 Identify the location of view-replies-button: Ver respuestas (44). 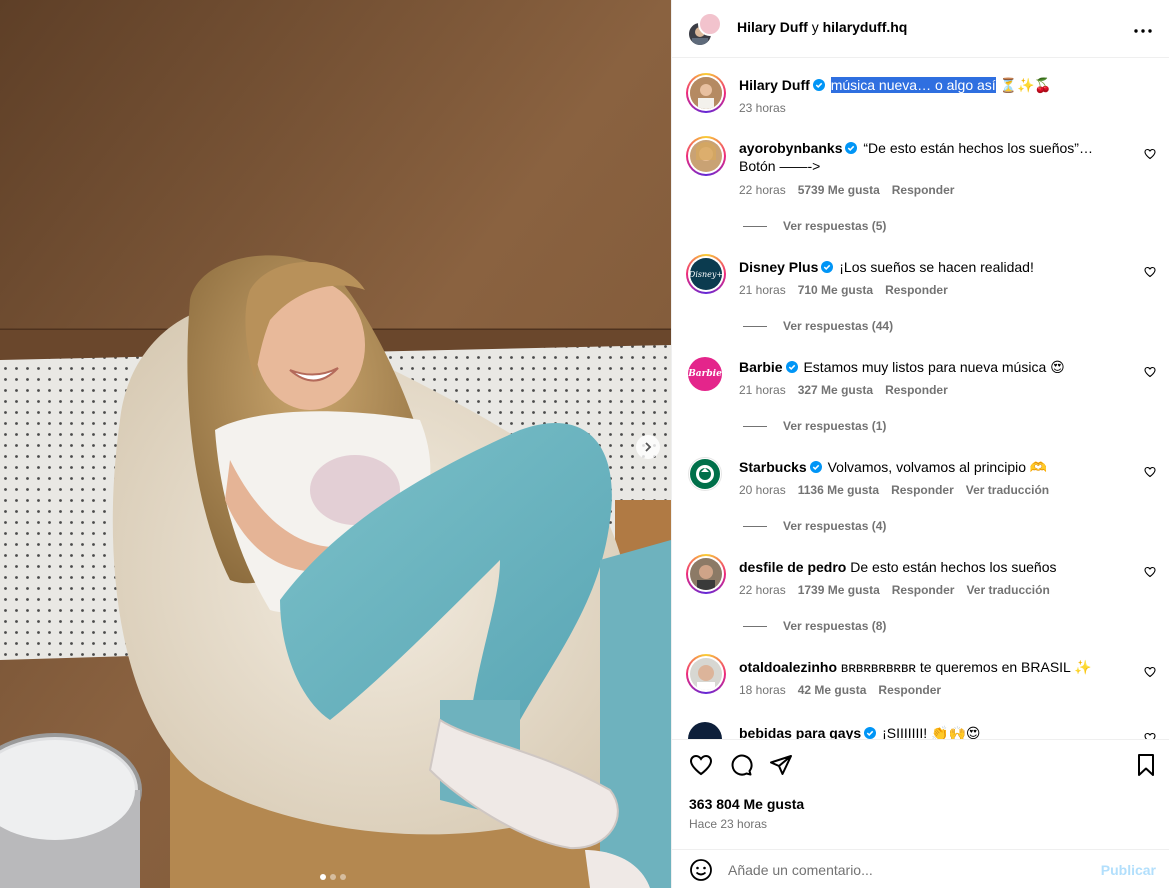
(818, 326).